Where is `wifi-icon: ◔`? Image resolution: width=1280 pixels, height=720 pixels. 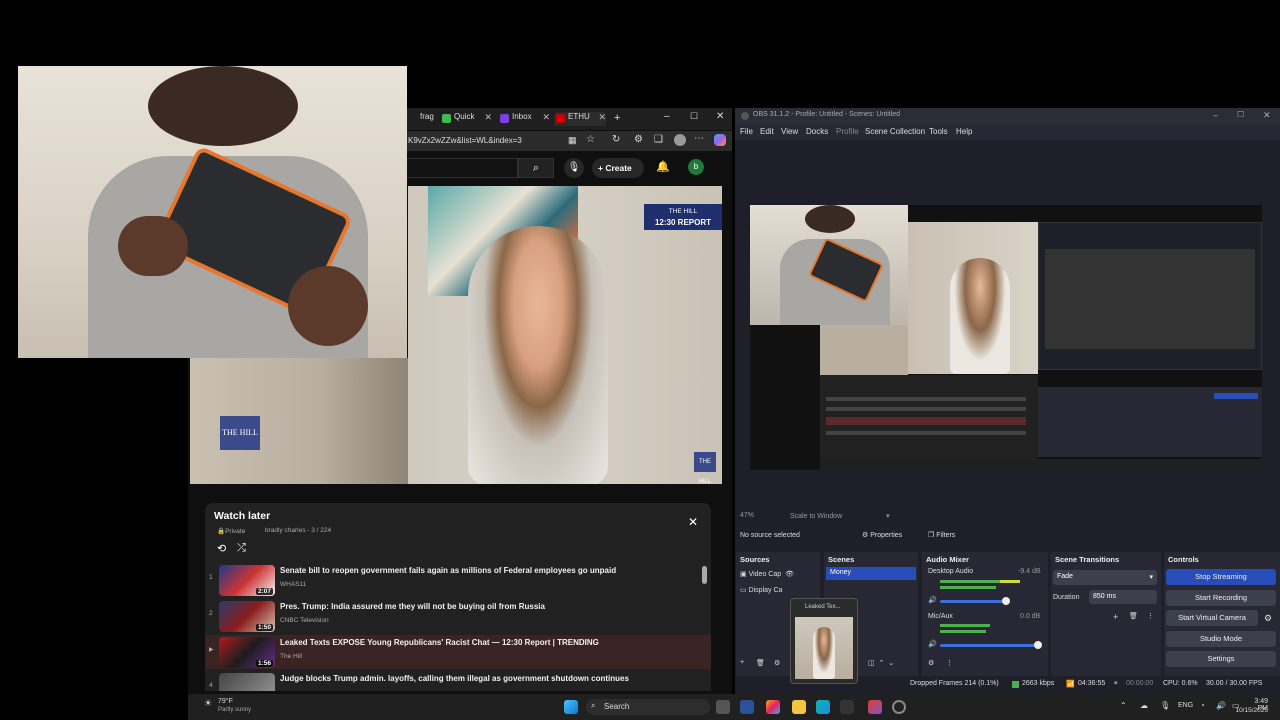
wifi-icon: ◔ is located at coordinates (1202, 705).